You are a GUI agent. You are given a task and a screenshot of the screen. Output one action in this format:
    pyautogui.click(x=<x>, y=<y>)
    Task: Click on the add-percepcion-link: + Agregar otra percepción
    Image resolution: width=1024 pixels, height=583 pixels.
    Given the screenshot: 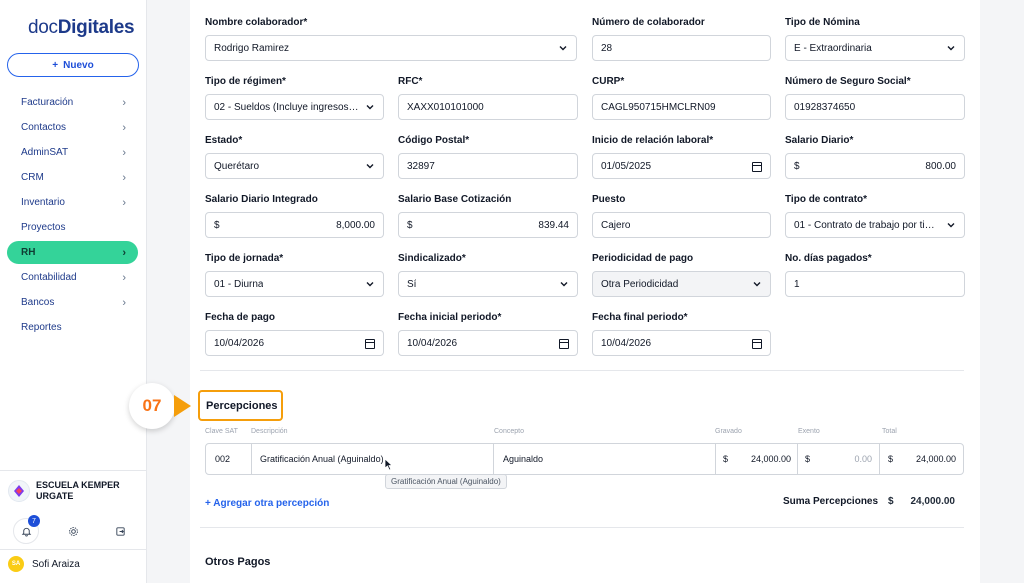 What is the action you would take?
    pyautogui.click(x=267, y=503)
    